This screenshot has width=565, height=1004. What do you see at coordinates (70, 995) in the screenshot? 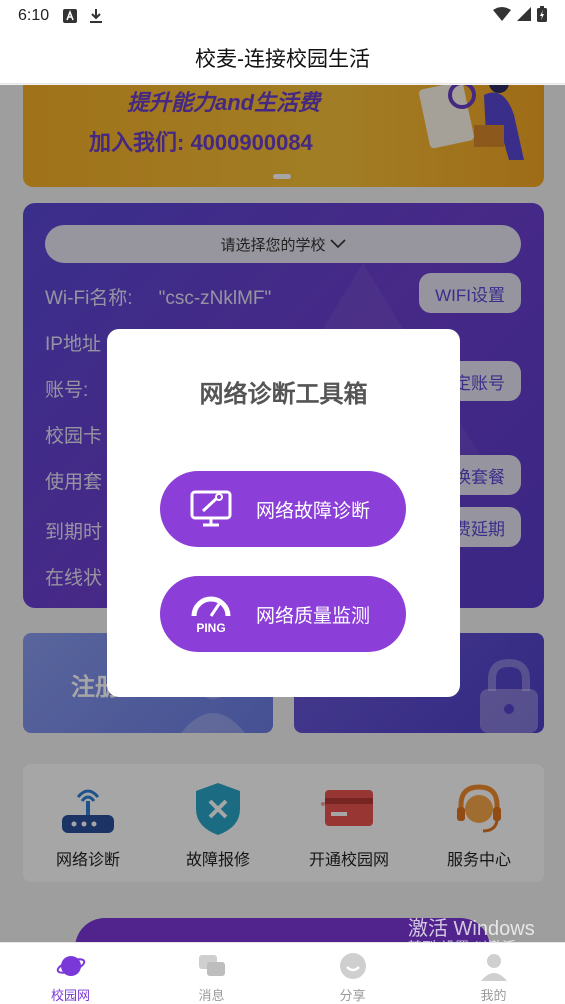
I see `tab-label: 校园网` at bounding box center [70, 995].